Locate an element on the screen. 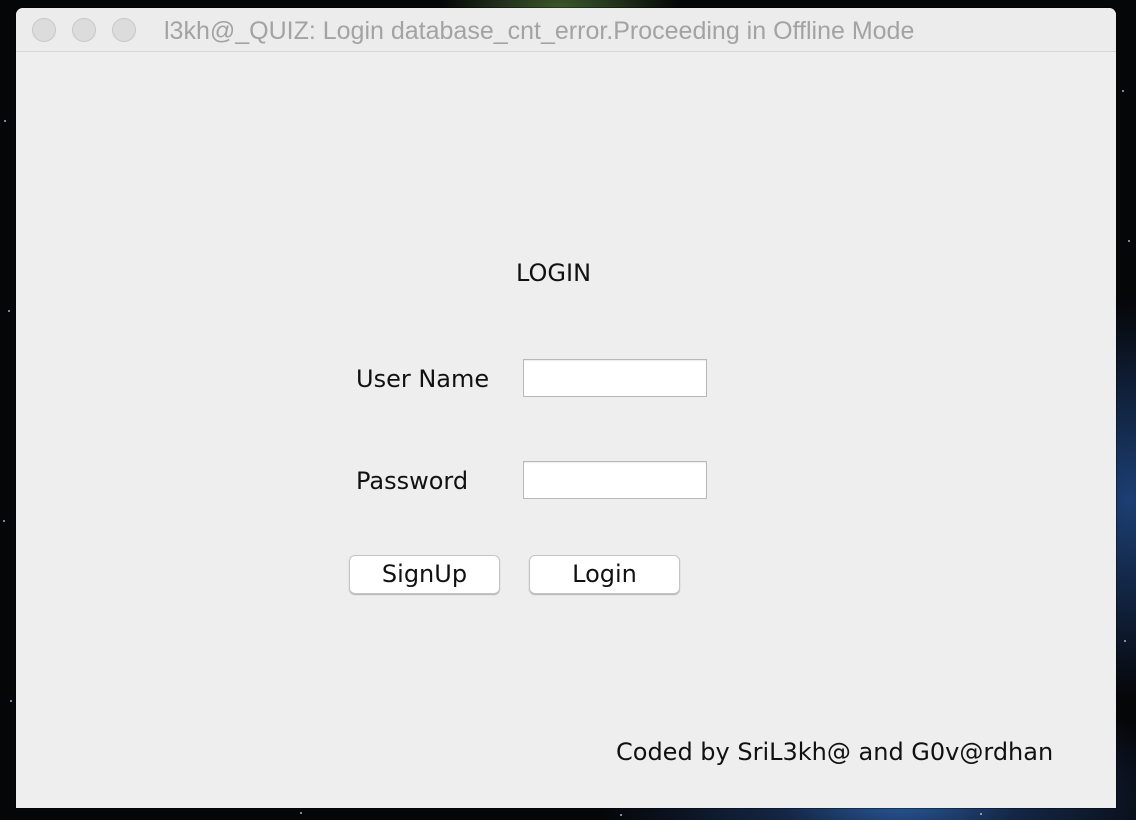 This screenshot has width=1136, height=820. password-field is located at coordinates (615, 480).